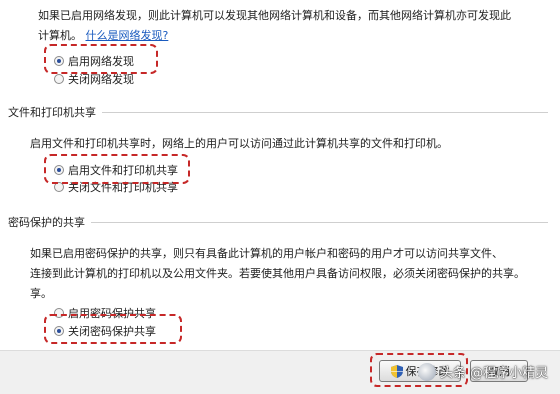 The image size is (560, 394). What do you see at coordinates (60, 35) in the screenshot?
I see `network-discovery-description-line2: 计算机。` at bounding box center [60, 35].